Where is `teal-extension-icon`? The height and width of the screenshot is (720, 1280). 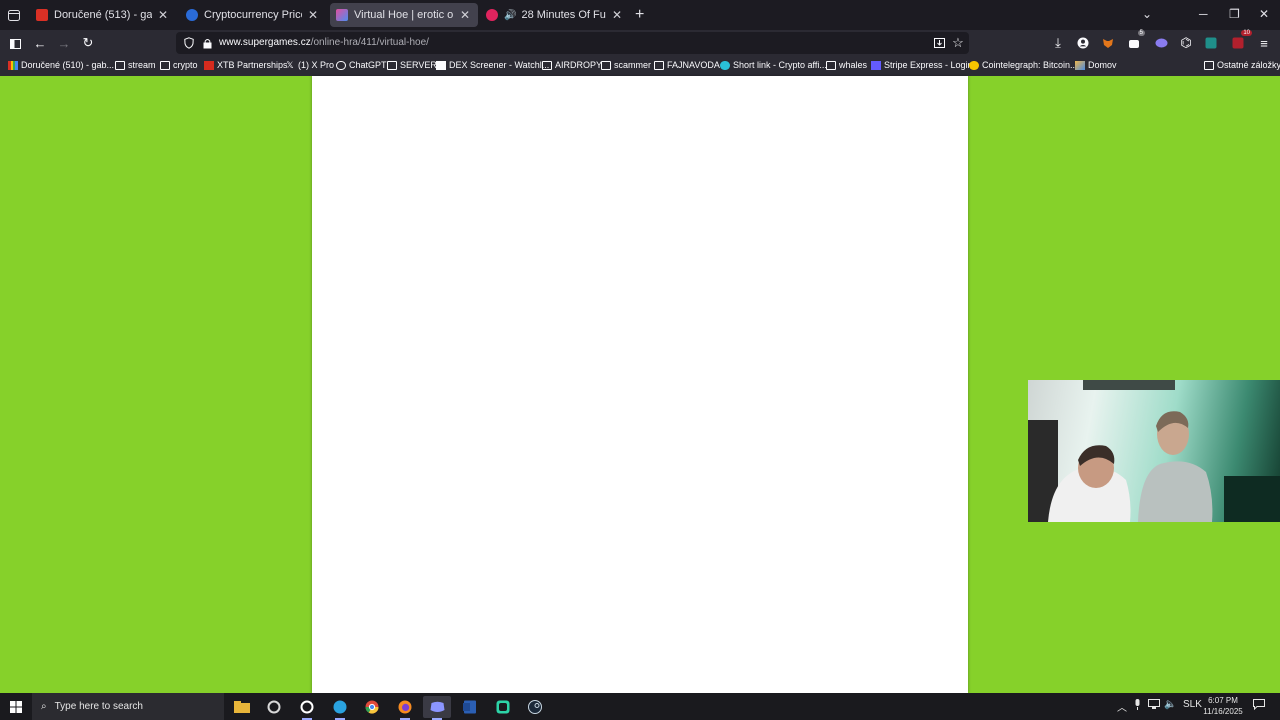
teal-extension-icon is located at coordinates (1211, 43).